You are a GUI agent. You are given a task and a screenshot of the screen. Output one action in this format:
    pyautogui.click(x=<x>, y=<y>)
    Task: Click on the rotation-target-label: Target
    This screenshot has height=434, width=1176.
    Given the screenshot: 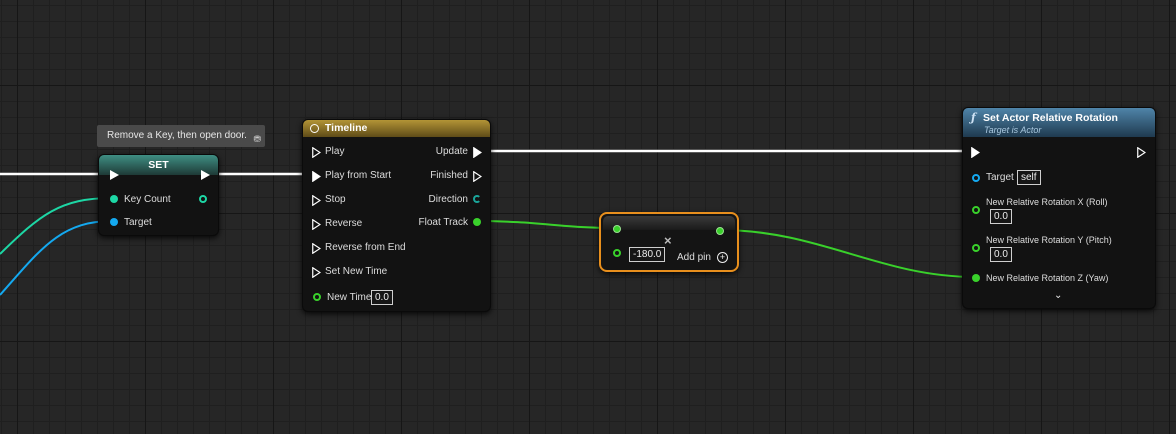 What is the action you would take?
    pyautogui.click(x=1000, y=177)
    